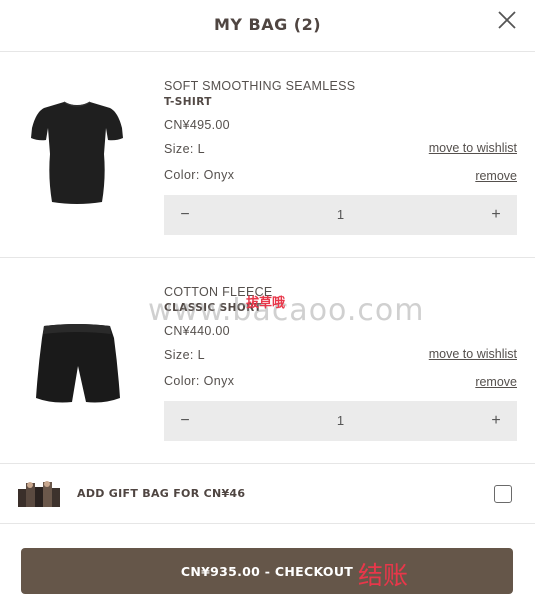  Describe the element at coordinates (503, 494) in the screenshot. I see `gift-bag-checkbox` at that location.